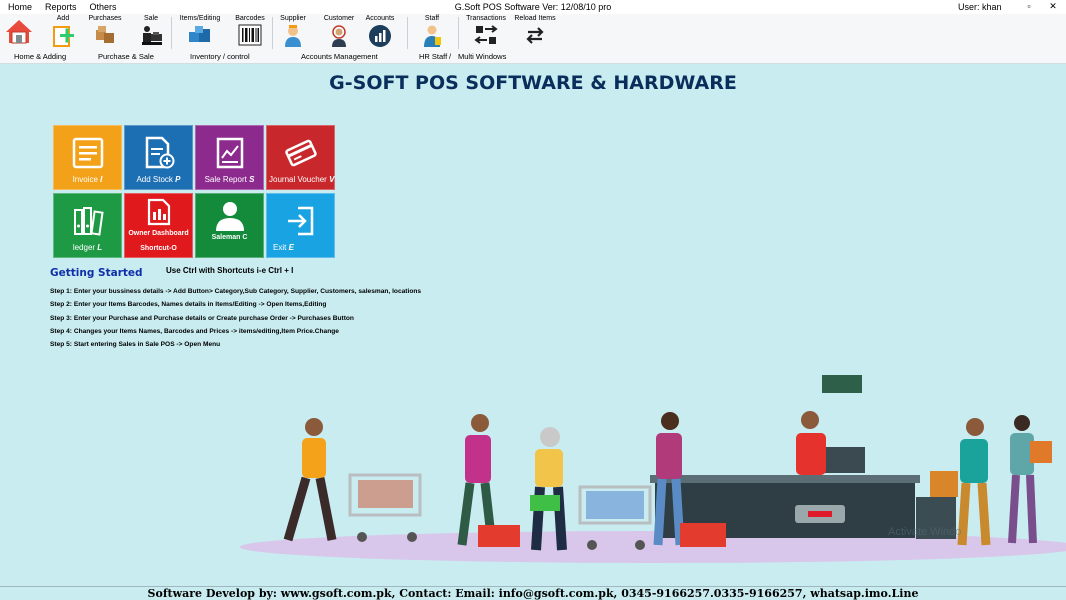 This screenshot has height=600, width=1066. What do you see at coordinates (229, 216) in the screenshot?
I see `saleman-icon` at bounding box center [229, 216].